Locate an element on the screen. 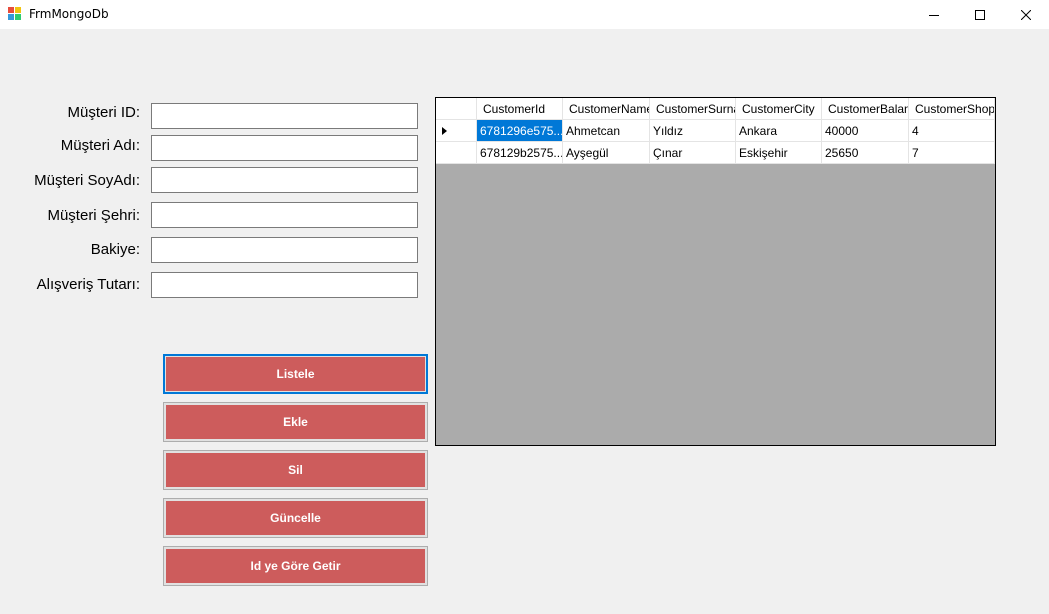 This screenshot has width=1049, height=614. table-cell: 4 is located at coordinates (952, 131).